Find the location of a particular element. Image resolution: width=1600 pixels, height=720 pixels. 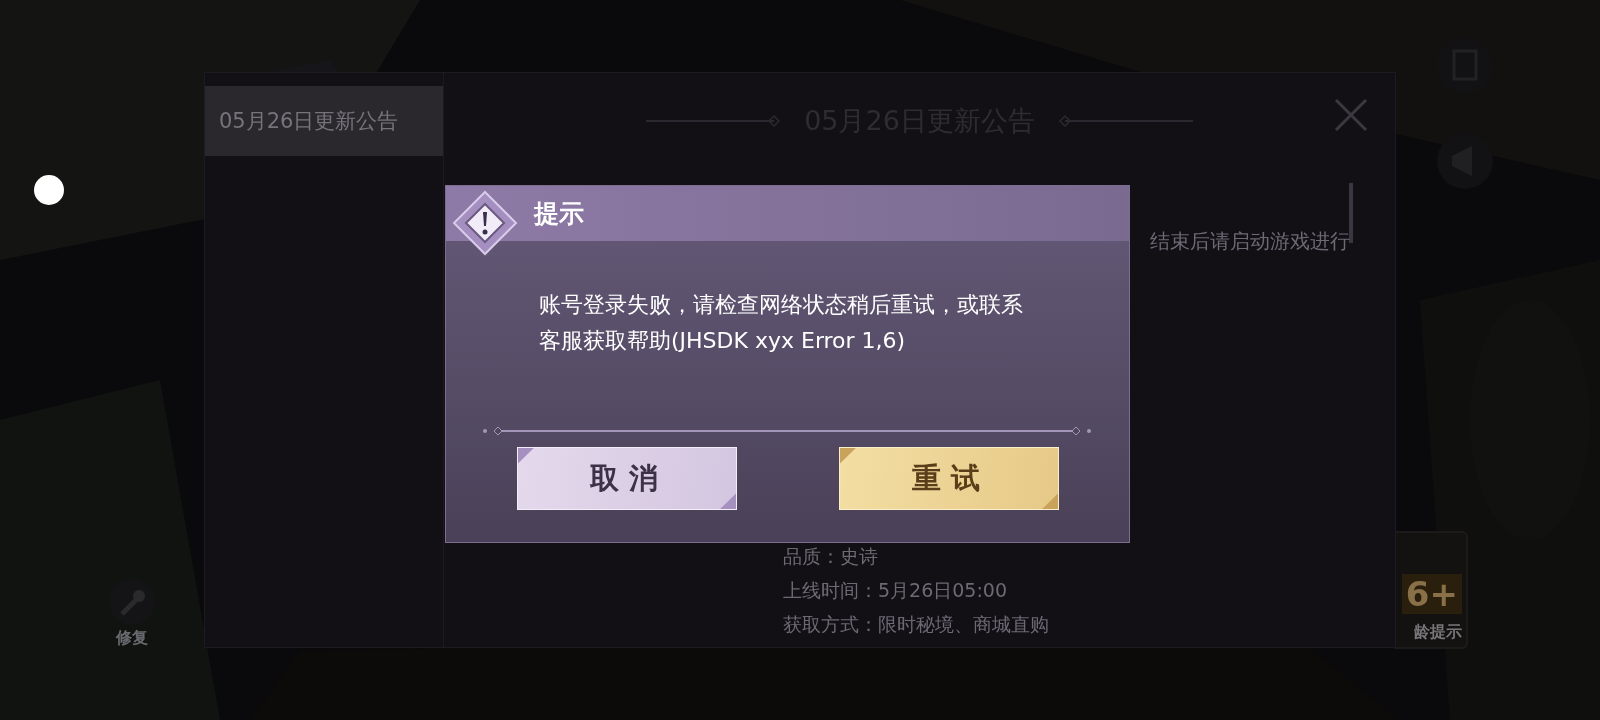

cancel-button: 取消 is located at coordinates (627, 478).